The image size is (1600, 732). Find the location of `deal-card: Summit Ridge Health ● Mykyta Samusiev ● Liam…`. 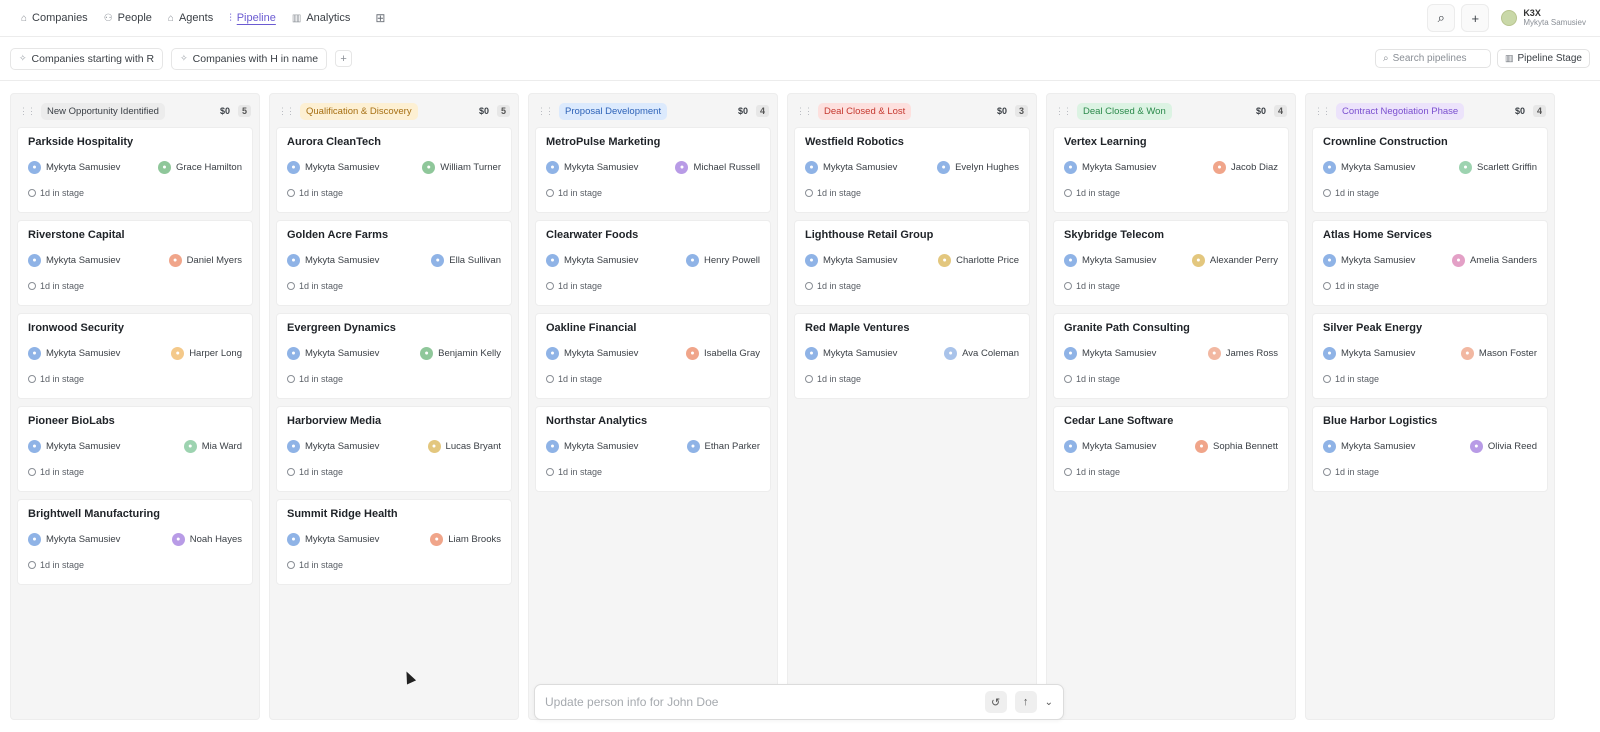

deal-card: Summit Ridge Health ● Mykyta Samusiev ● Liam… is located at coordinates (394, 542).